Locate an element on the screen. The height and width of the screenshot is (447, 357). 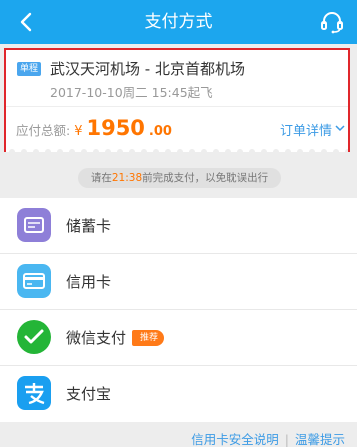
payment-method-debit-card: 储蓄卡 is located at coordinates (178, 226).